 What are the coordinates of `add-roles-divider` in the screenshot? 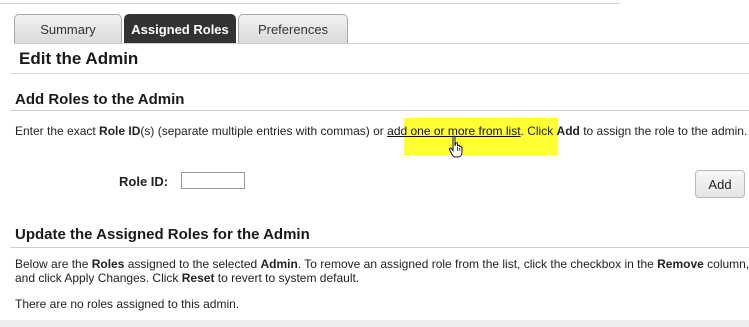 It's located at (379, 110).